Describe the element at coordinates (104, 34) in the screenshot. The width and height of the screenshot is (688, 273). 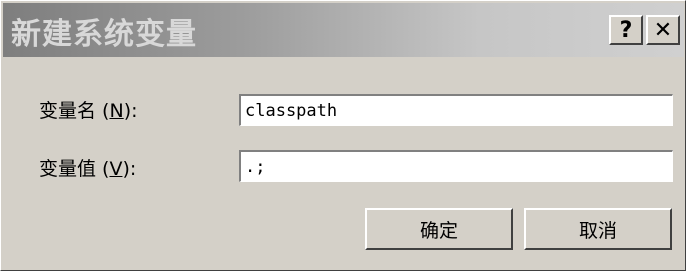
I see `dialog-title: 新建系统变量` at that location.